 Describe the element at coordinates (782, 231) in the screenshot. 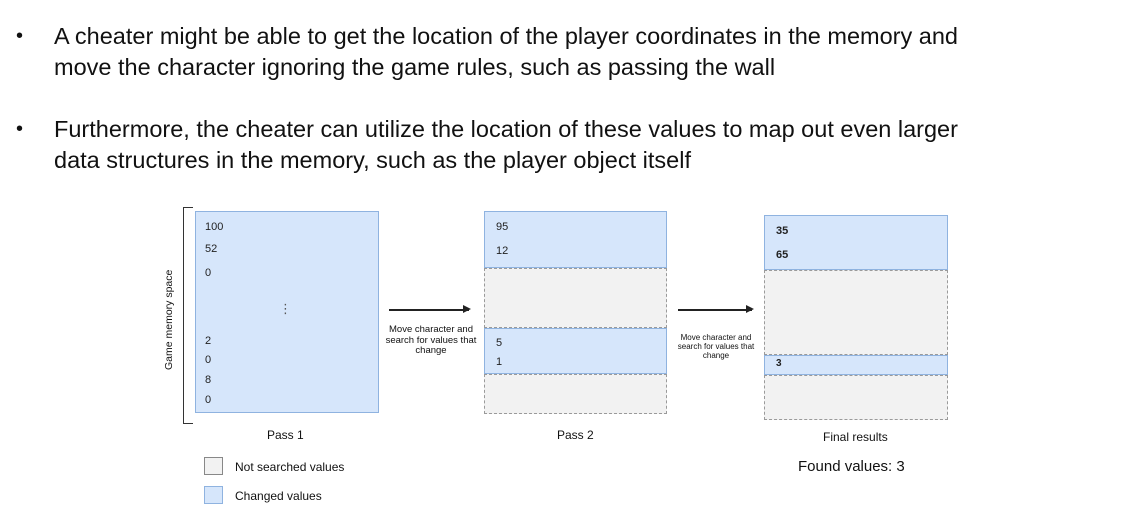

I see `memory-value: 35` at that location.